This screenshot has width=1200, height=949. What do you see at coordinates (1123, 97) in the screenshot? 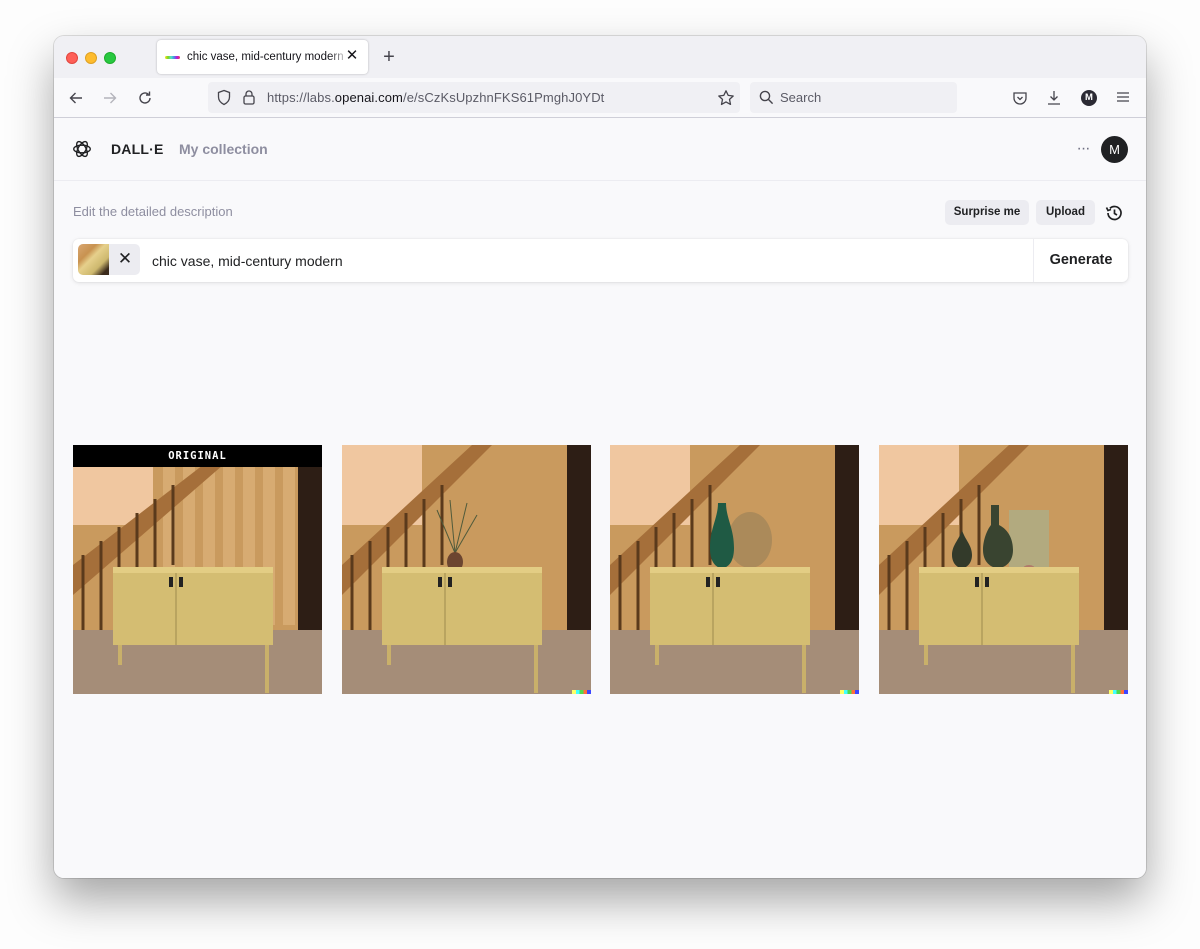
I see `menu-hamburger-icon` at bounding box center [1123, 97].